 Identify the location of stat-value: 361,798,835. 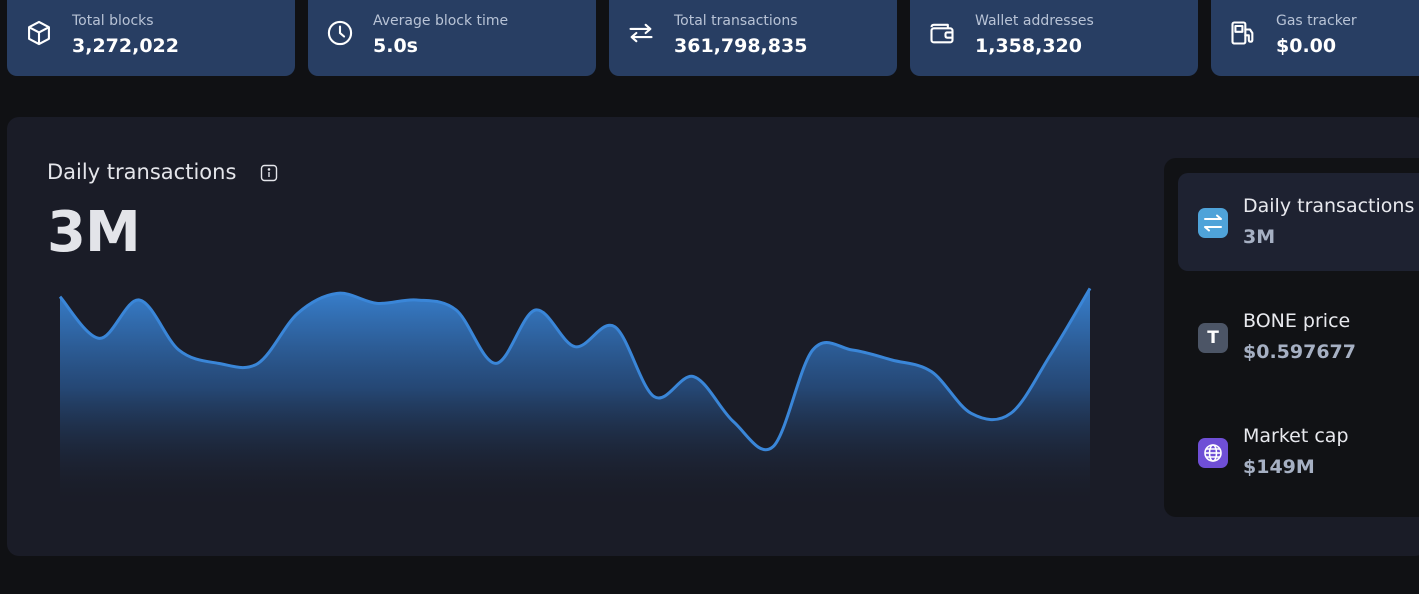
(741, 46).